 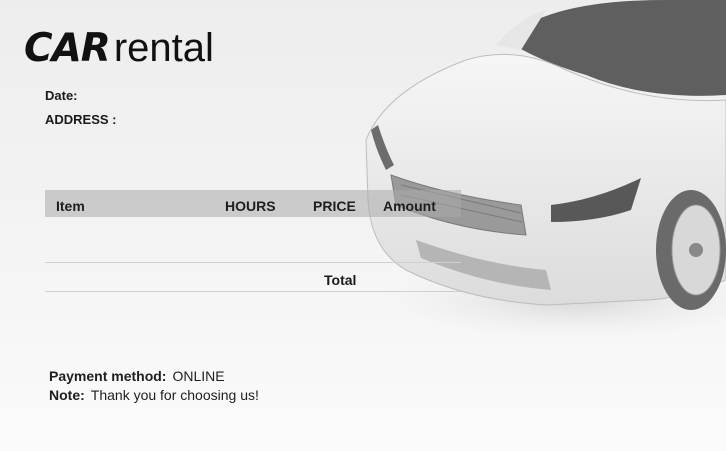 What do you see at coordinates (67, 395) in the screenshot?
I see `note-label: Note:` at bounding box center [67, 395].